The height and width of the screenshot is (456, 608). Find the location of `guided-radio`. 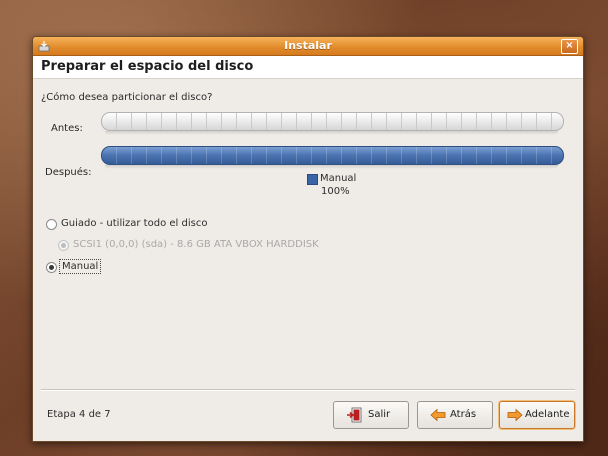

guided-radio is located at coordinates (51, 224).